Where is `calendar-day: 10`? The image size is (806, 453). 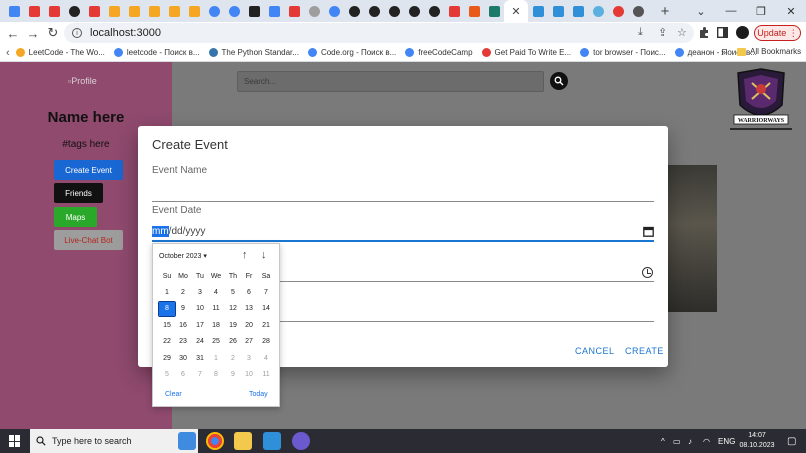 calendar-day: 10 is located at coordinates (200, 309).